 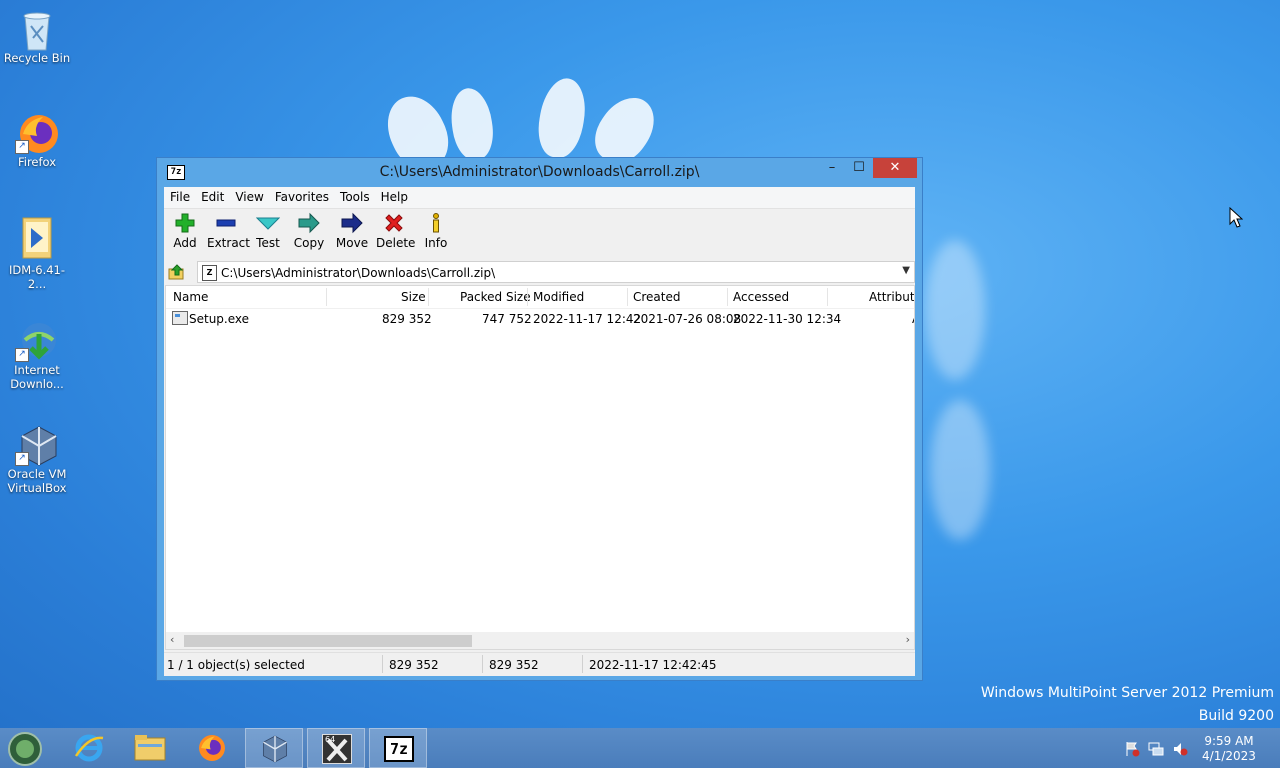 What do you see at coordinates (177, 272) in the screenshot?
I see `folder-up-icon` at bounding box center [177, 272].